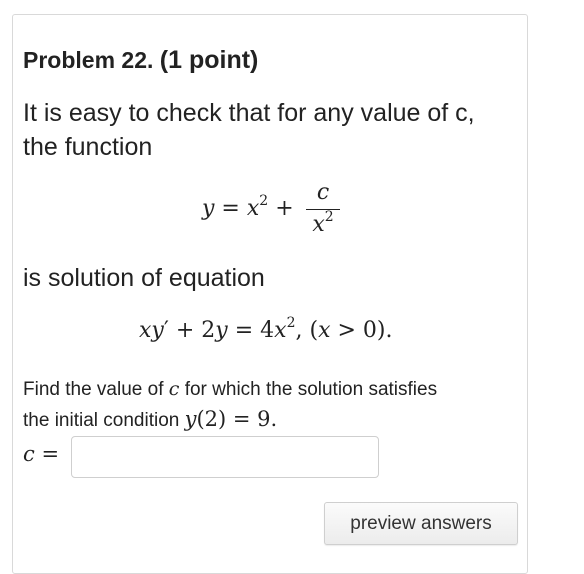  What do you see at coordinates (323, 192) in the screenshot?
I see `fraction-numerator: c` at bounding box center [323, 192].